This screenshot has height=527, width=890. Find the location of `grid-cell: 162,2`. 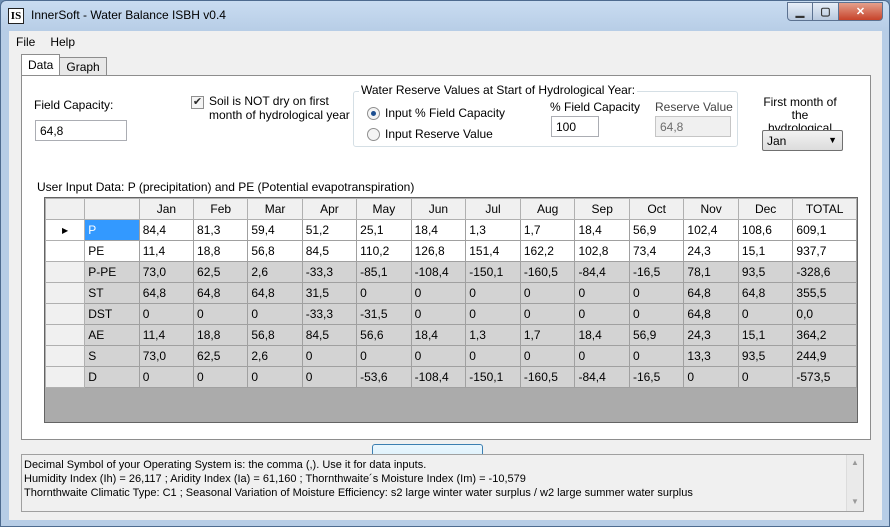

grid-cell: 162,2 is located at coordinates (547, 251).